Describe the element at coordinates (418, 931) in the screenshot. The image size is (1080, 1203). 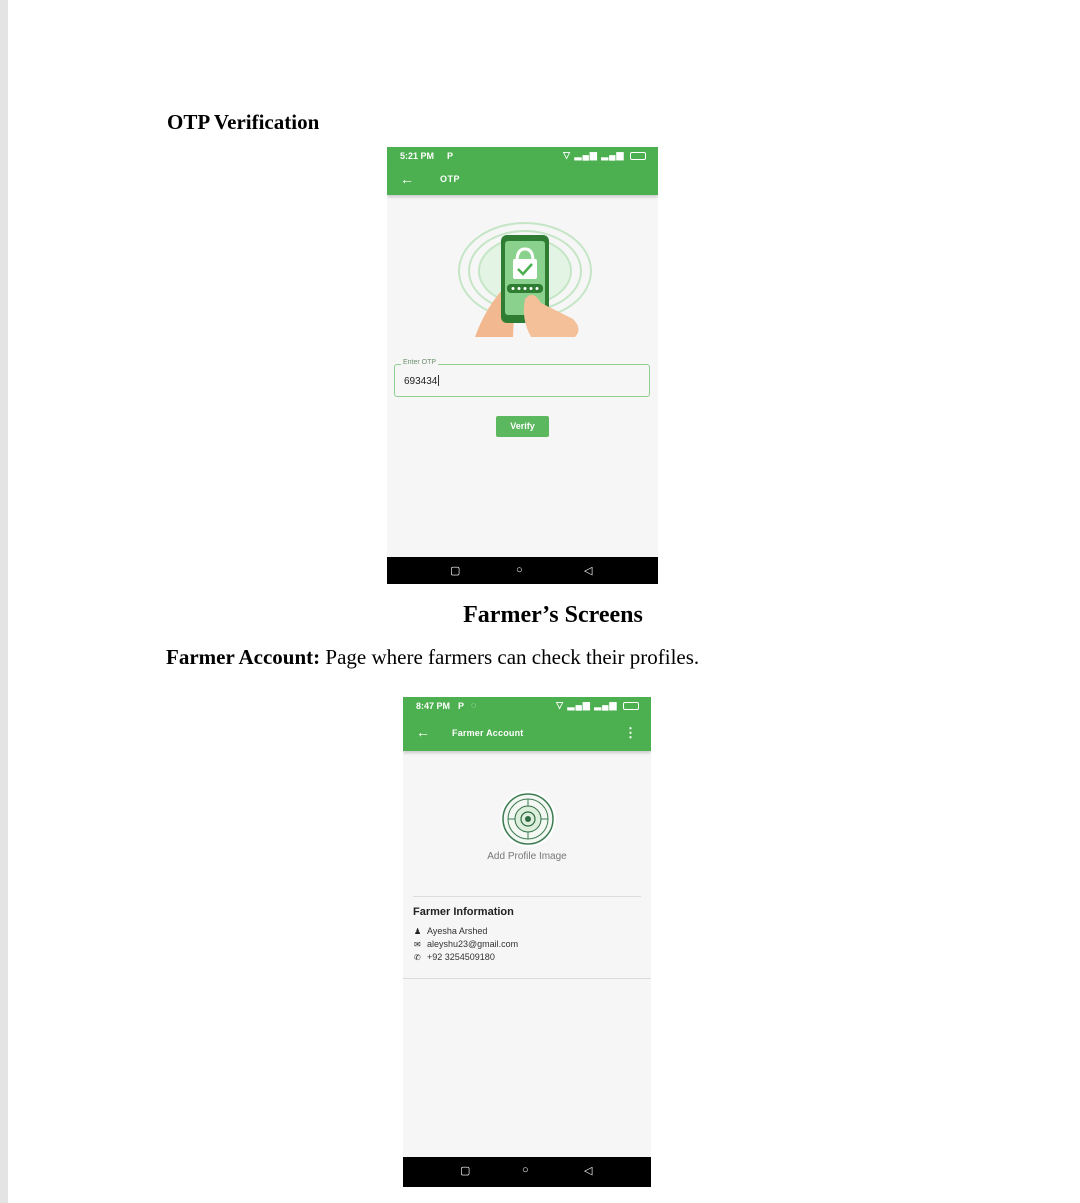
I see `person-icon: ♟` at that location.